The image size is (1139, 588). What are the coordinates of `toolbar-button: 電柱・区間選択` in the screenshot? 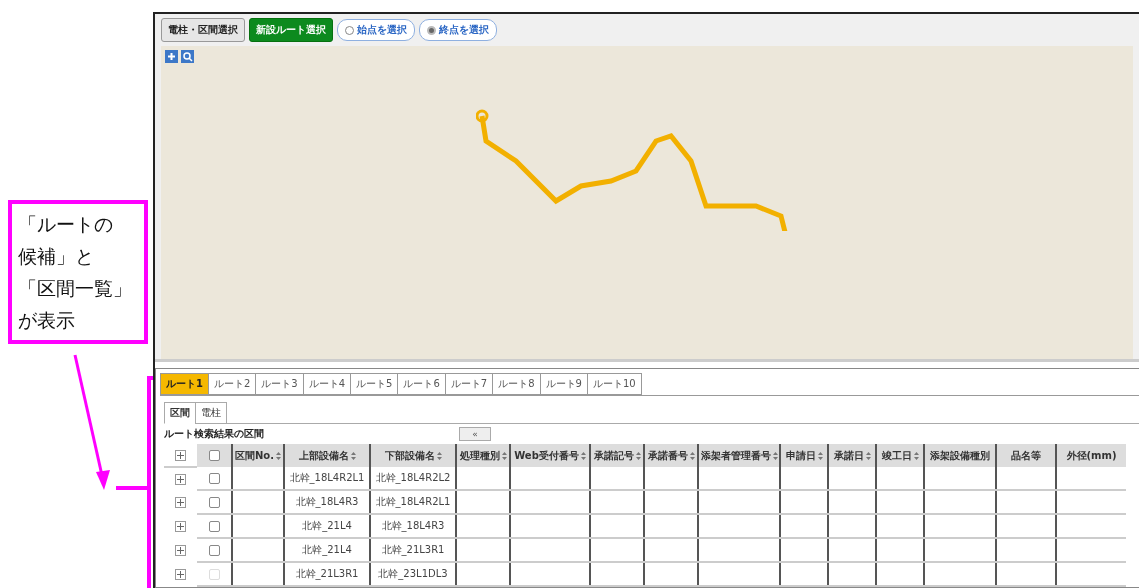 It's located at (203, 30).